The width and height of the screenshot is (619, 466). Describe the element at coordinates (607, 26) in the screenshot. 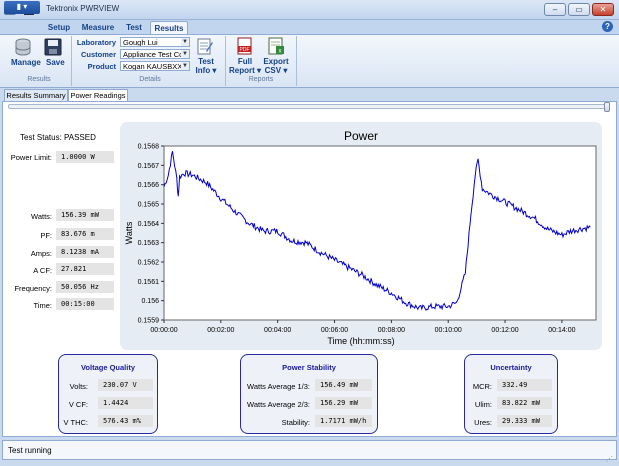

I see `help-icon: ?` at that location.